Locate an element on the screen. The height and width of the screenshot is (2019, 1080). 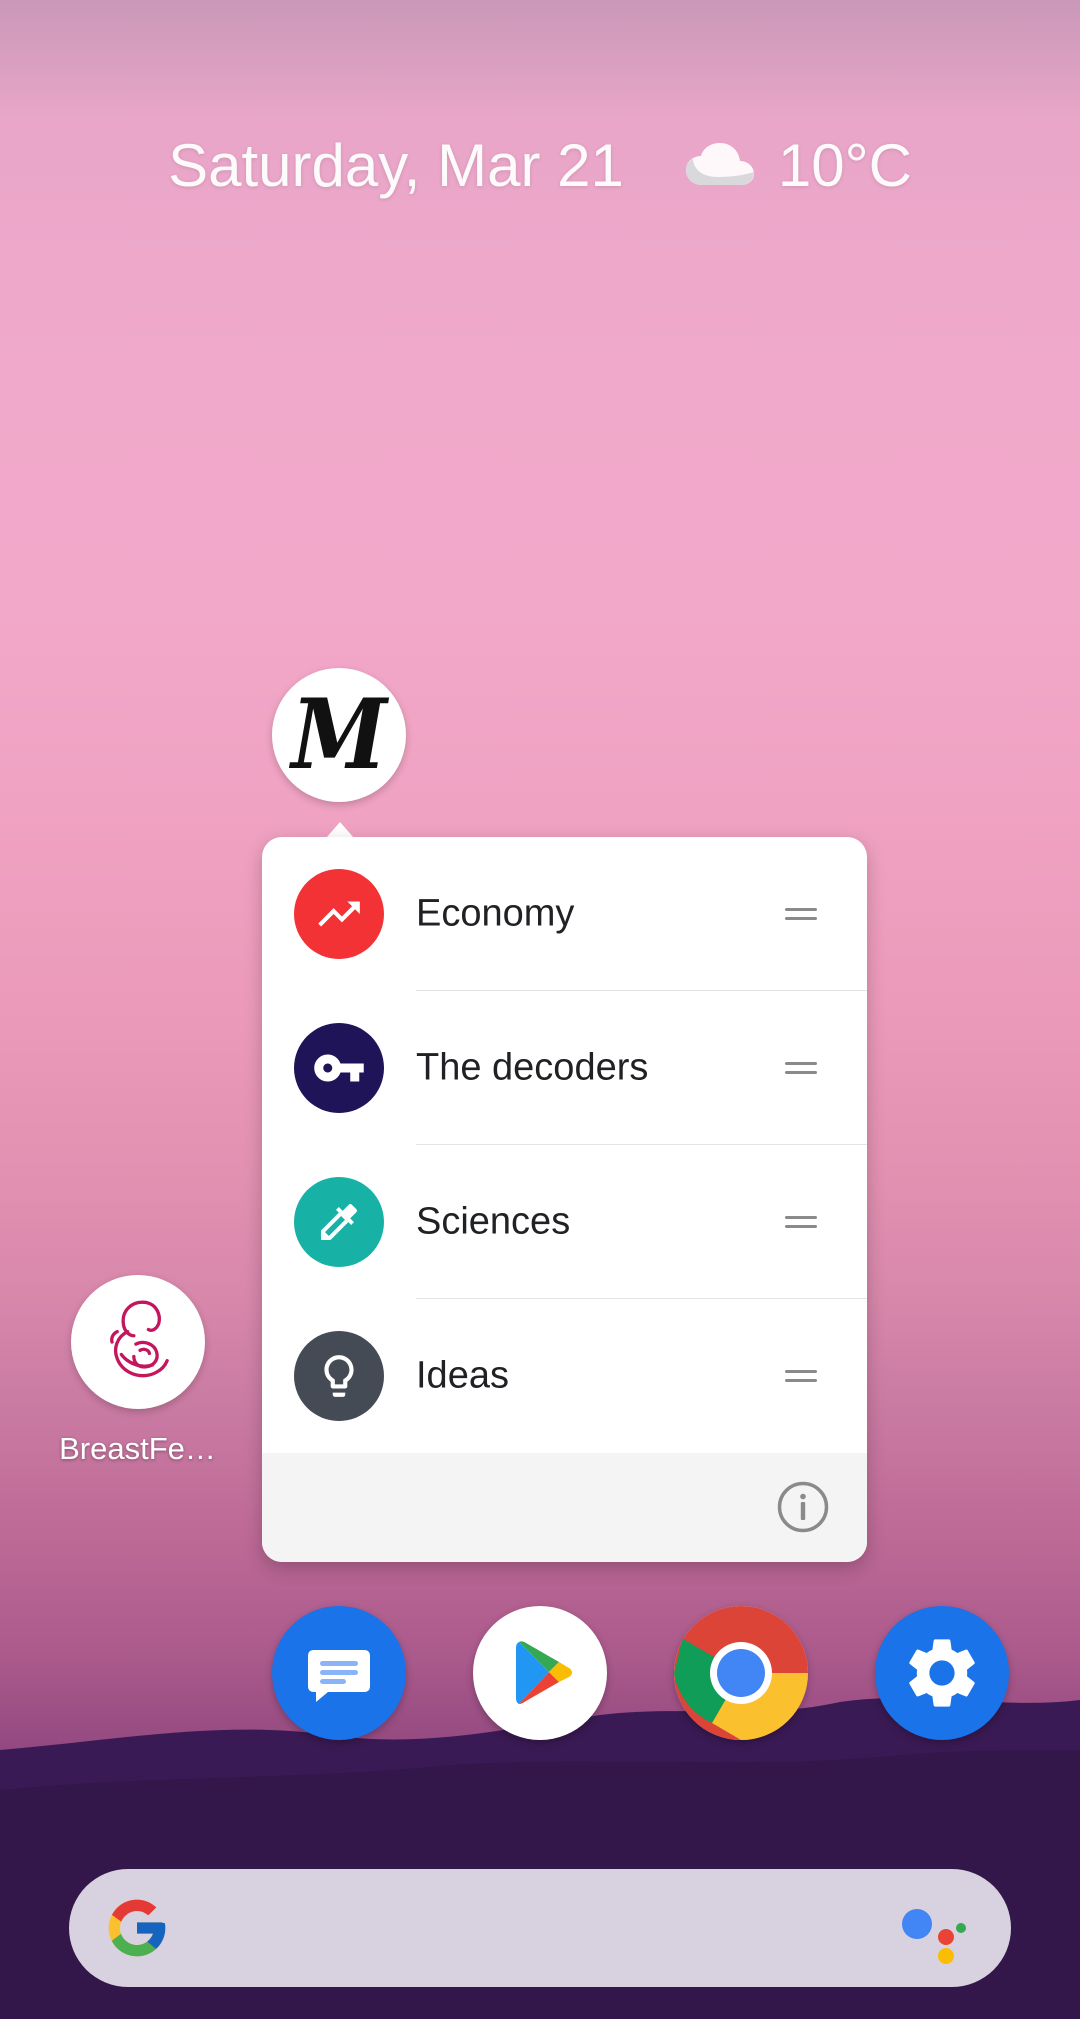
shortcut-label: Ideas is located at coordinates (462, 1375).